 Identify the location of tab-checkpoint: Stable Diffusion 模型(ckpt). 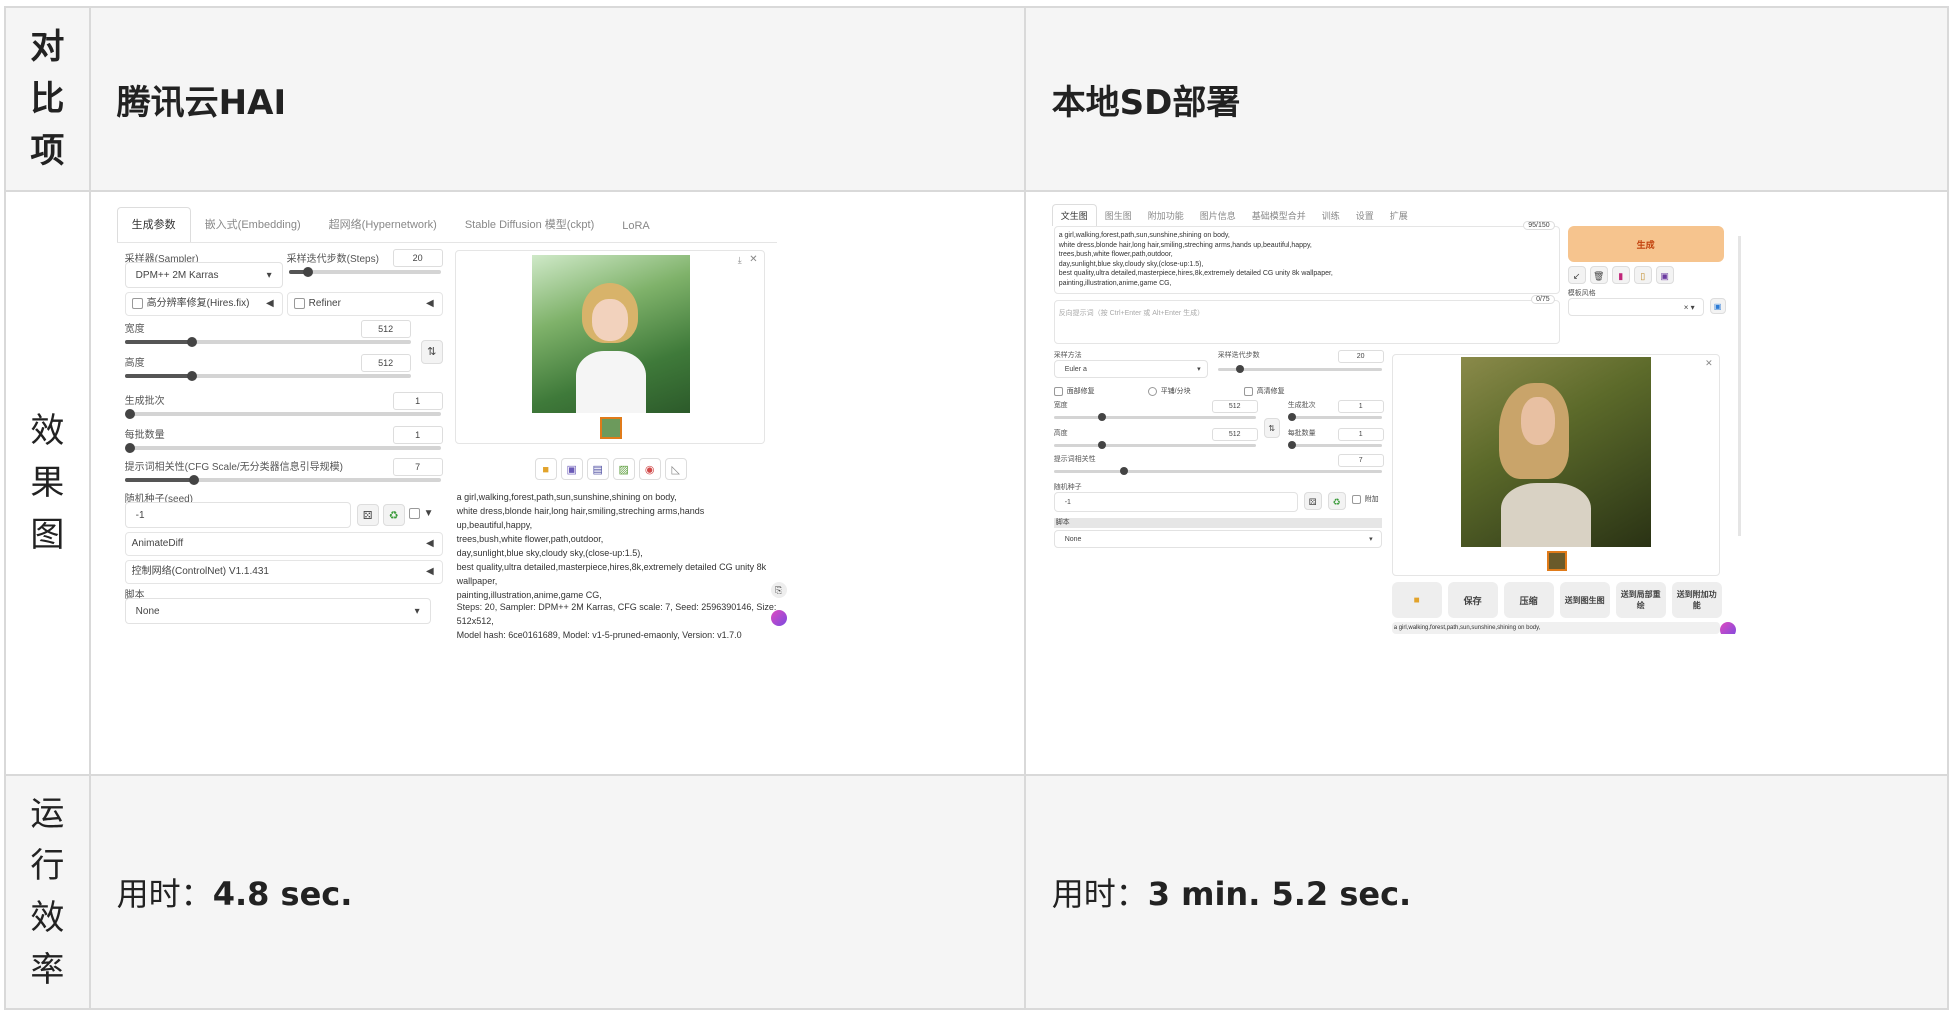
(529, 229).